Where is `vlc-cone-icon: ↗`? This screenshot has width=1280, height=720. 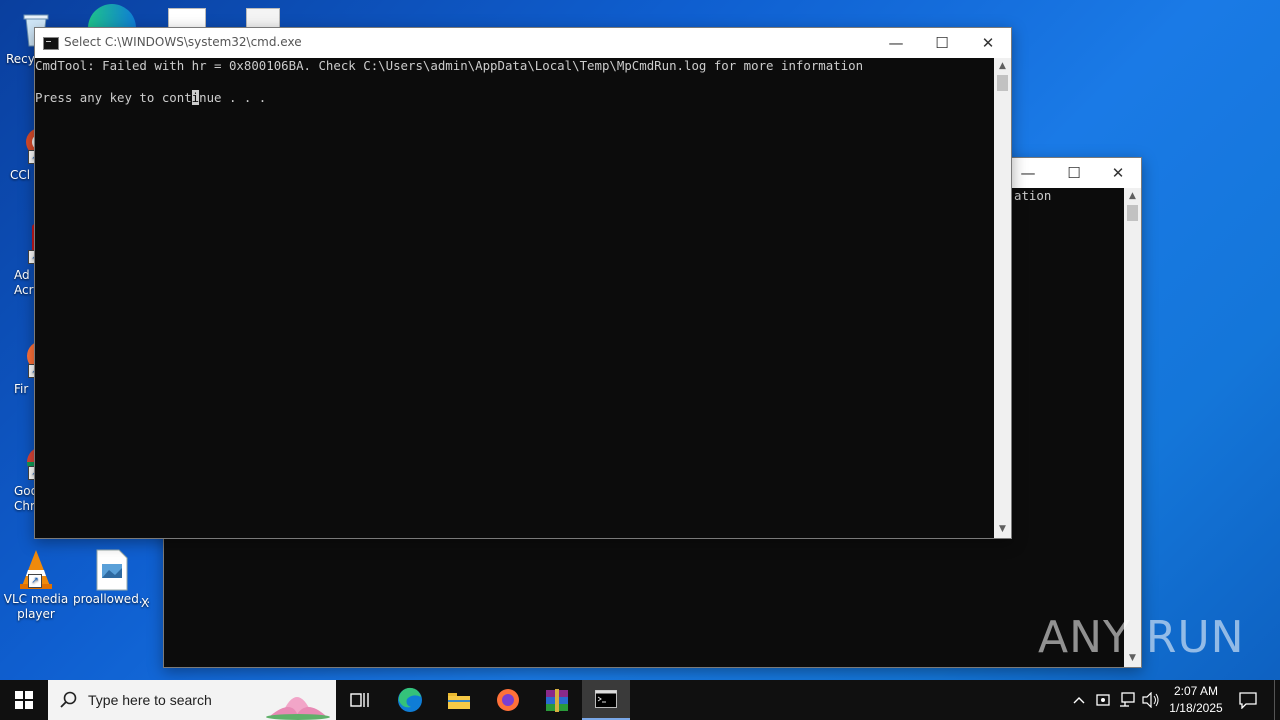
vlc-cone-icon: ↗ is located at coordinates (36, 568).